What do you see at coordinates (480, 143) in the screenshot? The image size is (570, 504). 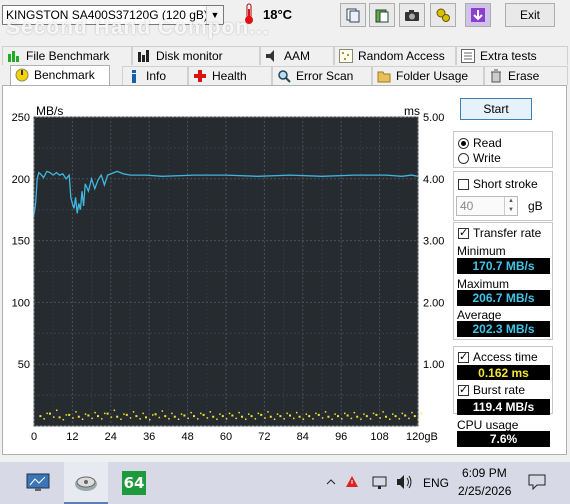 I see `read-radio: Read` at bounding box center [480, 143].